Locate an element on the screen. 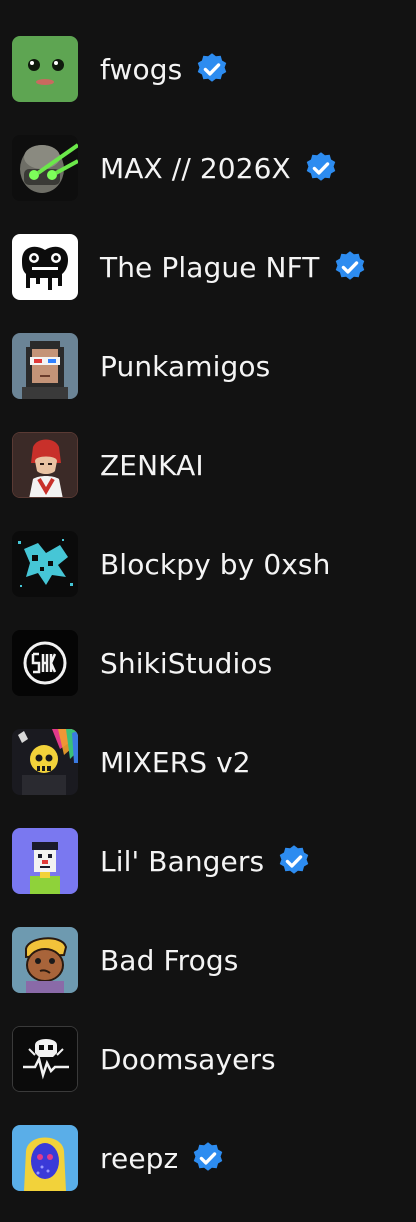  red-hair-anime-character-avatar-icon is located at coordinates (45, 465).